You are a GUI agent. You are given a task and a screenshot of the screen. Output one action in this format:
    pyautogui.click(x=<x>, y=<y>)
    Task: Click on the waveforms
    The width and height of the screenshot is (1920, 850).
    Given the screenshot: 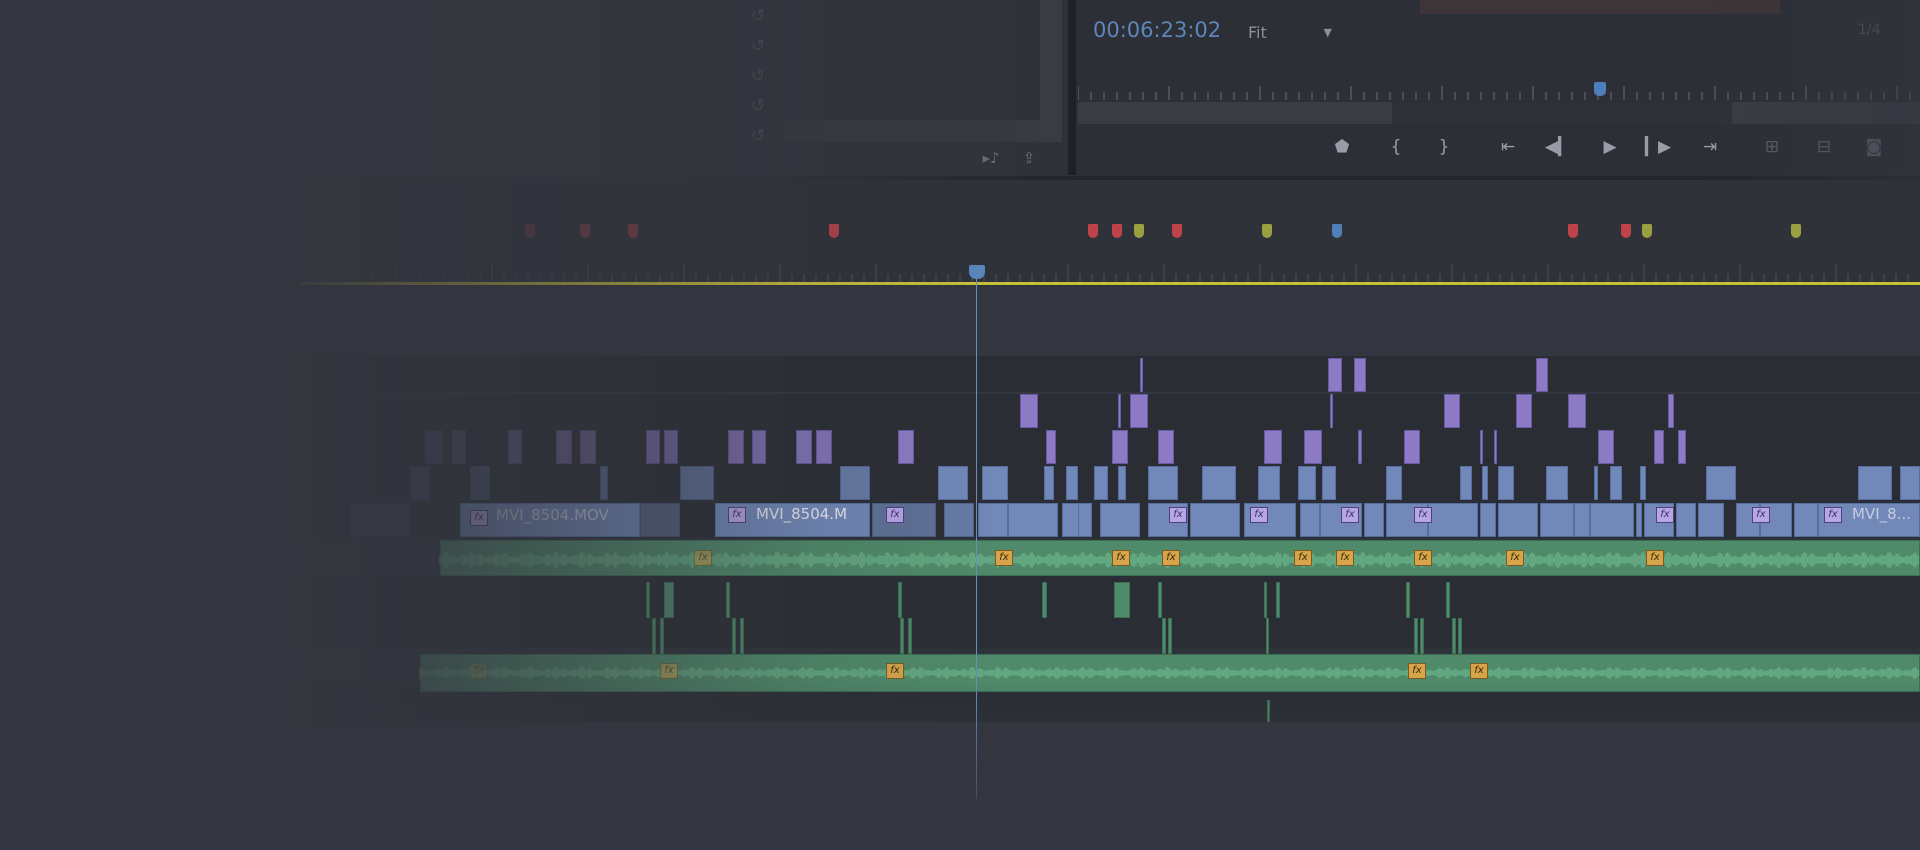 What is the action you would take?
    pyautogui.click(x=1169, y=615)
    